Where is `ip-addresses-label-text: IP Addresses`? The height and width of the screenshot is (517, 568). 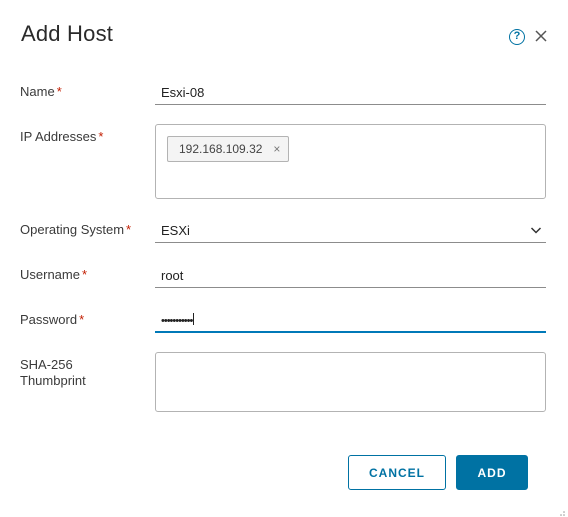 ip-addresses-label-text: IP Addresses is located at coordinates (58, 136).